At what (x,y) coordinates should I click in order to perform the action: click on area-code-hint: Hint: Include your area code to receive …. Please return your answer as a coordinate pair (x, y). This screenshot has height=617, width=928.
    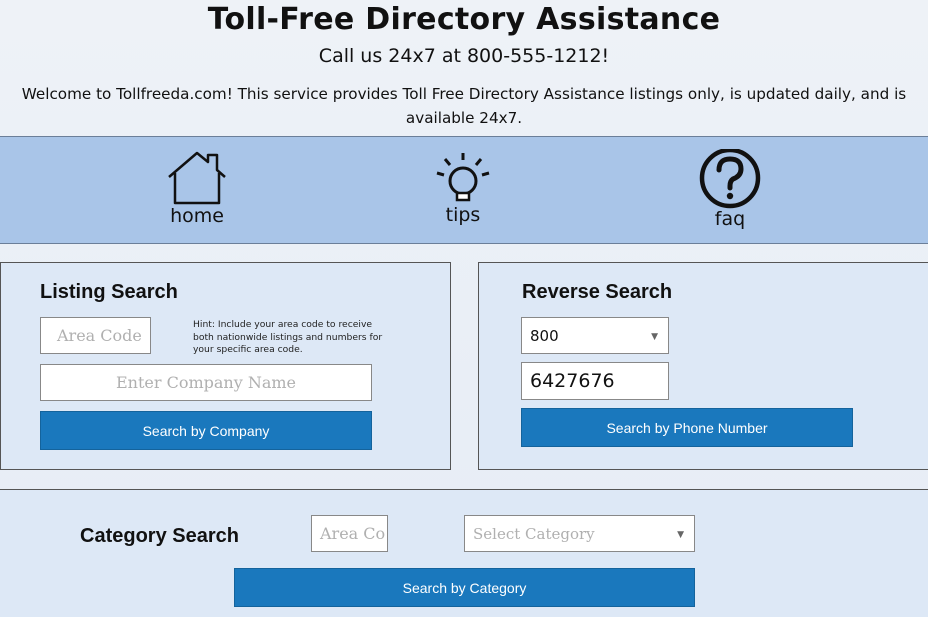
    Looking at the image, I should click on (288, 337).